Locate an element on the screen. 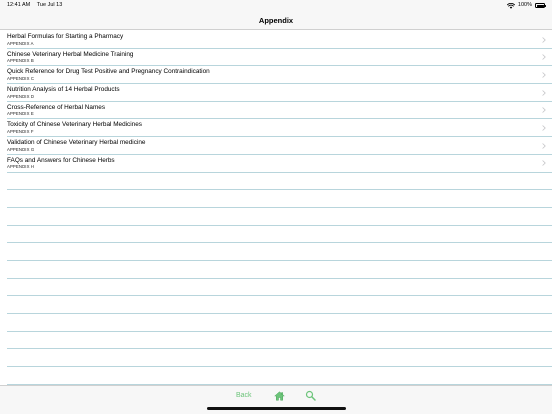  status-date: Tue Jul 13 is located at coordinates (49, 5).